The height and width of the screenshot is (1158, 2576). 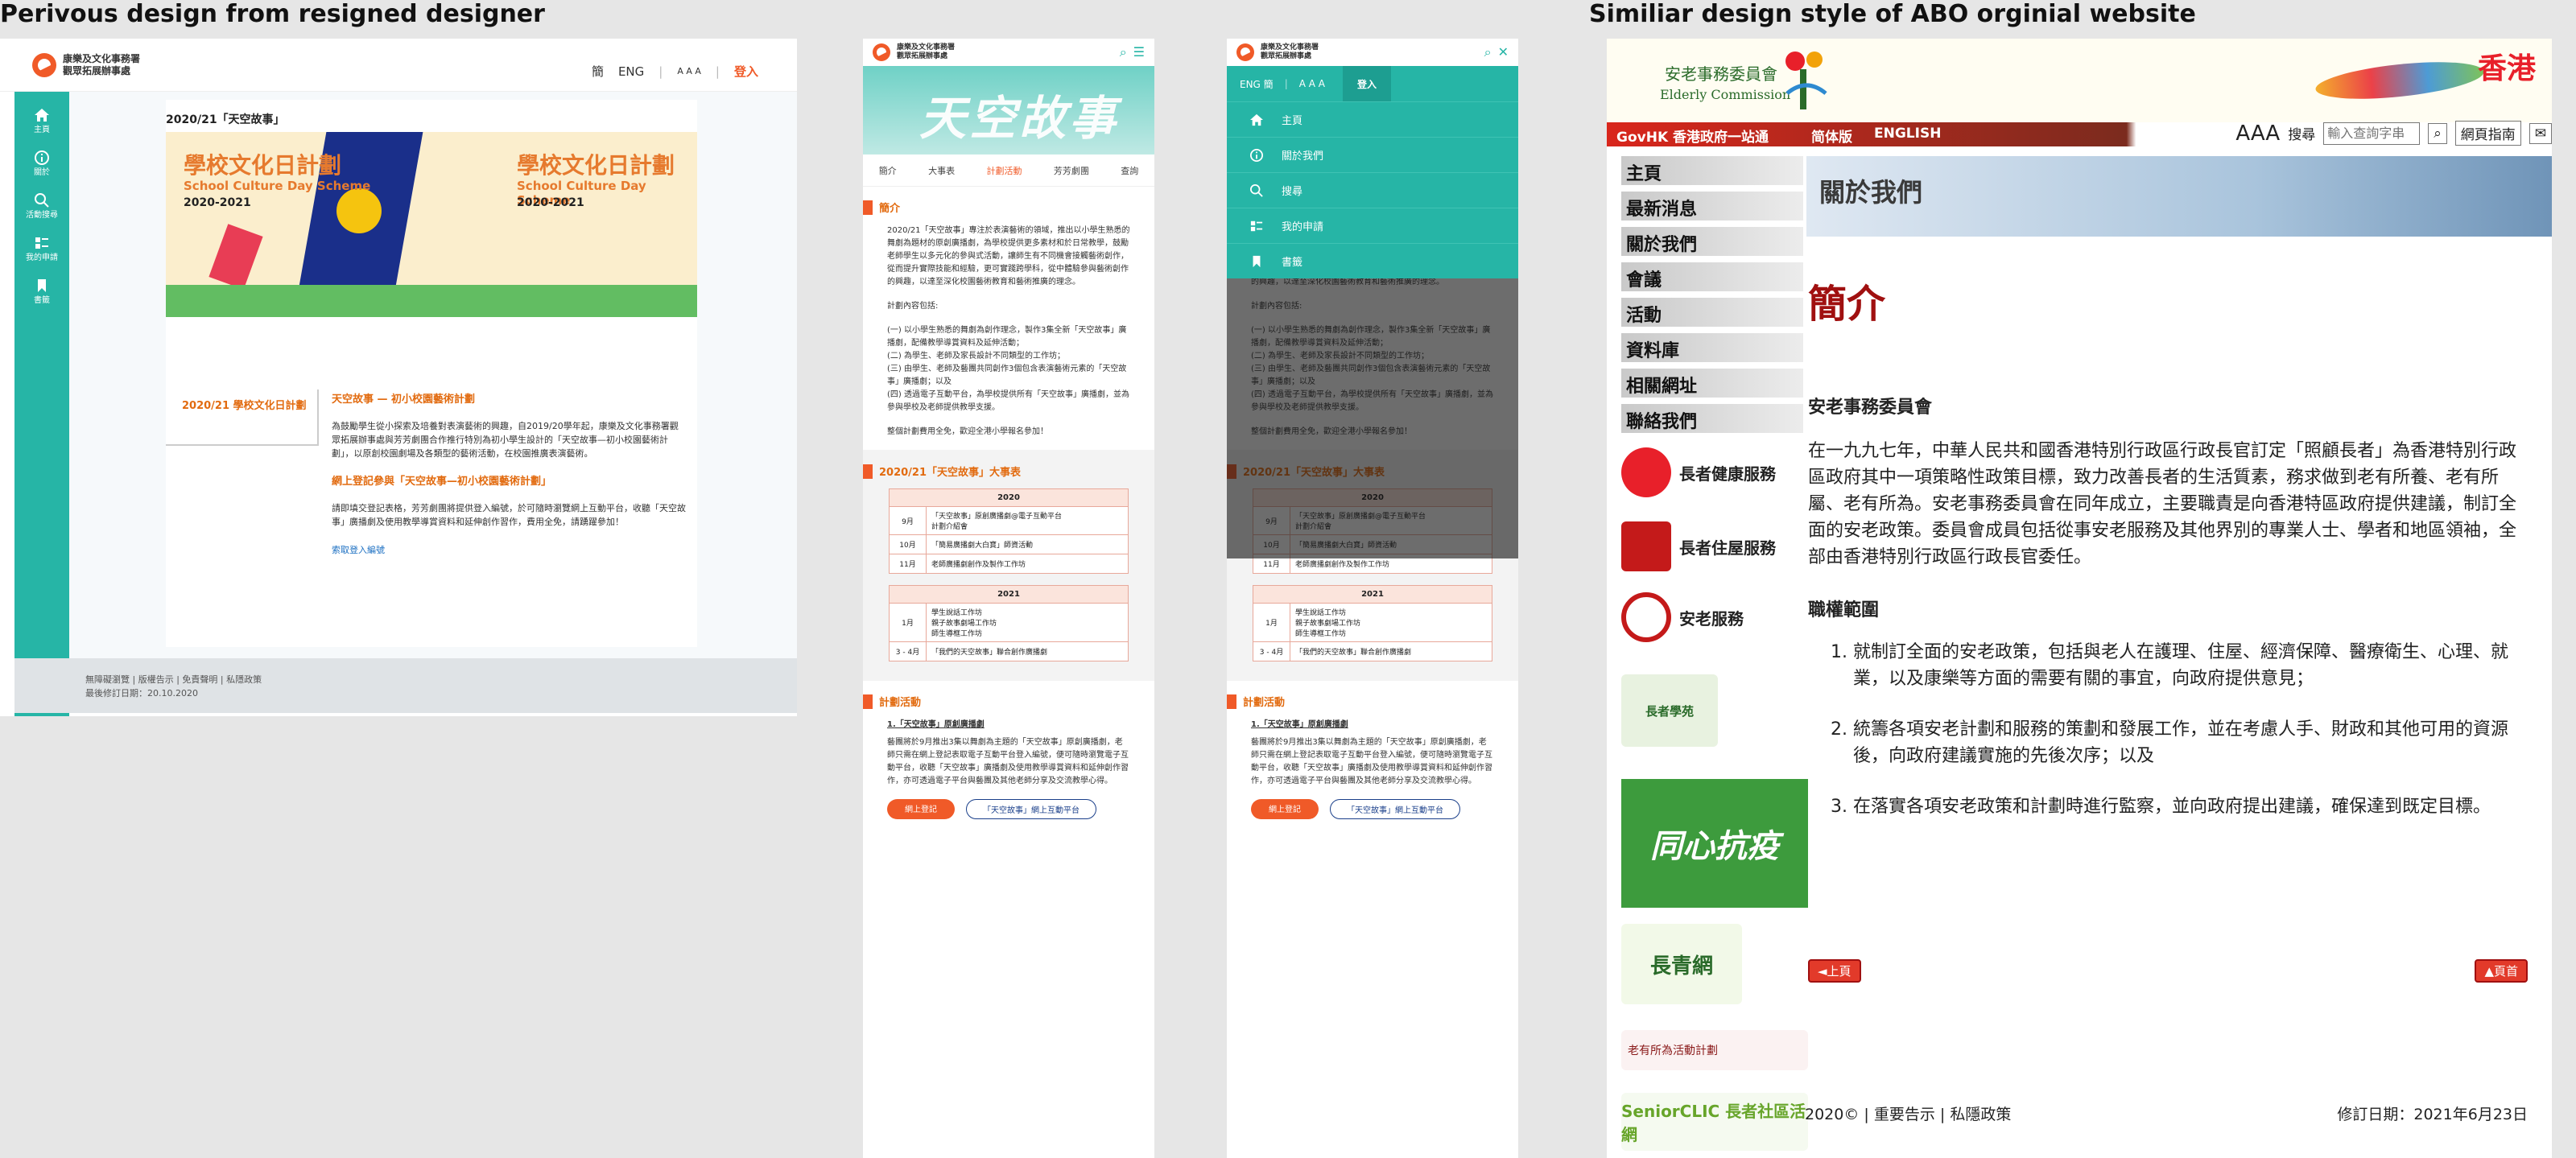 I want to click on back-to-top-button: ▲頁首, so click(x=2501, y=971).